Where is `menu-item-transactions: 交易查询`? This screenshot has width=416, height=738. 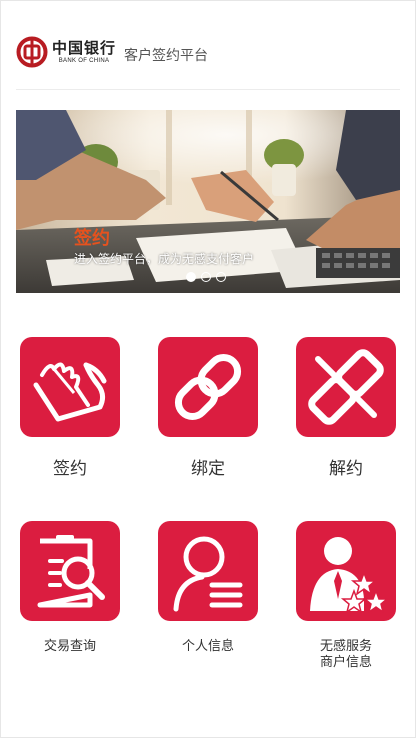 menu-item-transactions: 交易查询 is located at coordinates (70, 588).